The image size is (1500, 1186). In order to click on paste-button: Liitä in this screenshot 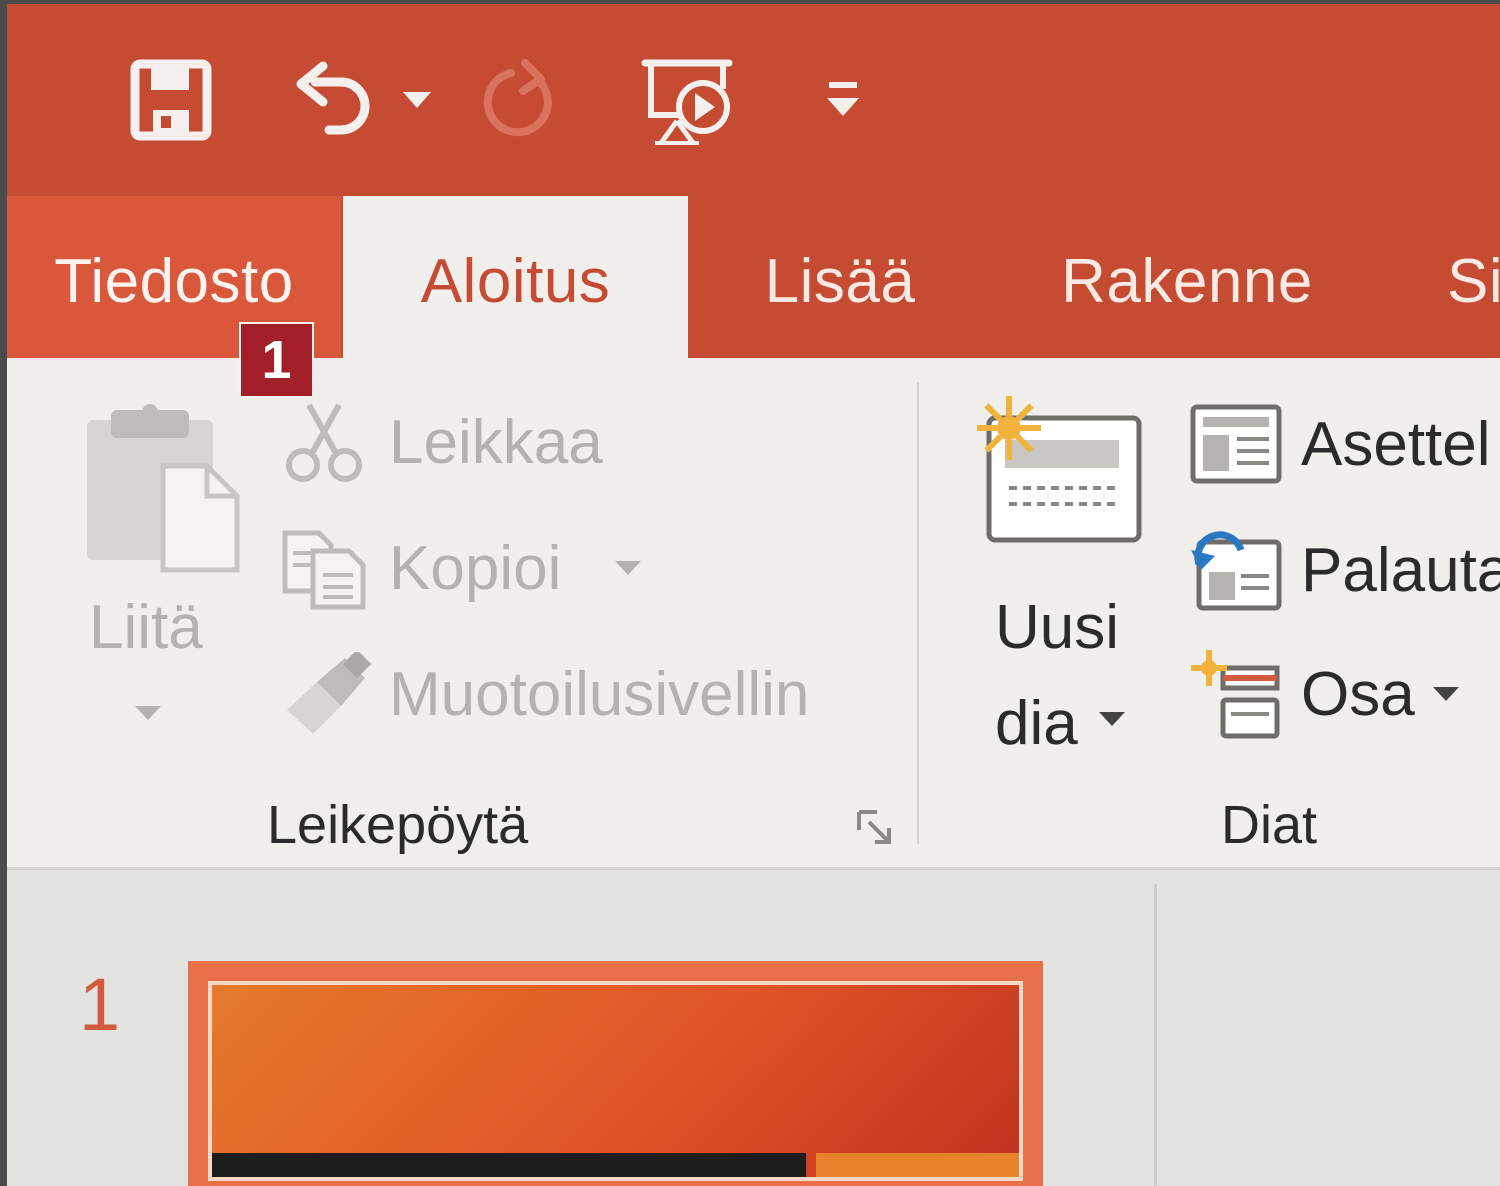, I will do `click(163, 567)`.